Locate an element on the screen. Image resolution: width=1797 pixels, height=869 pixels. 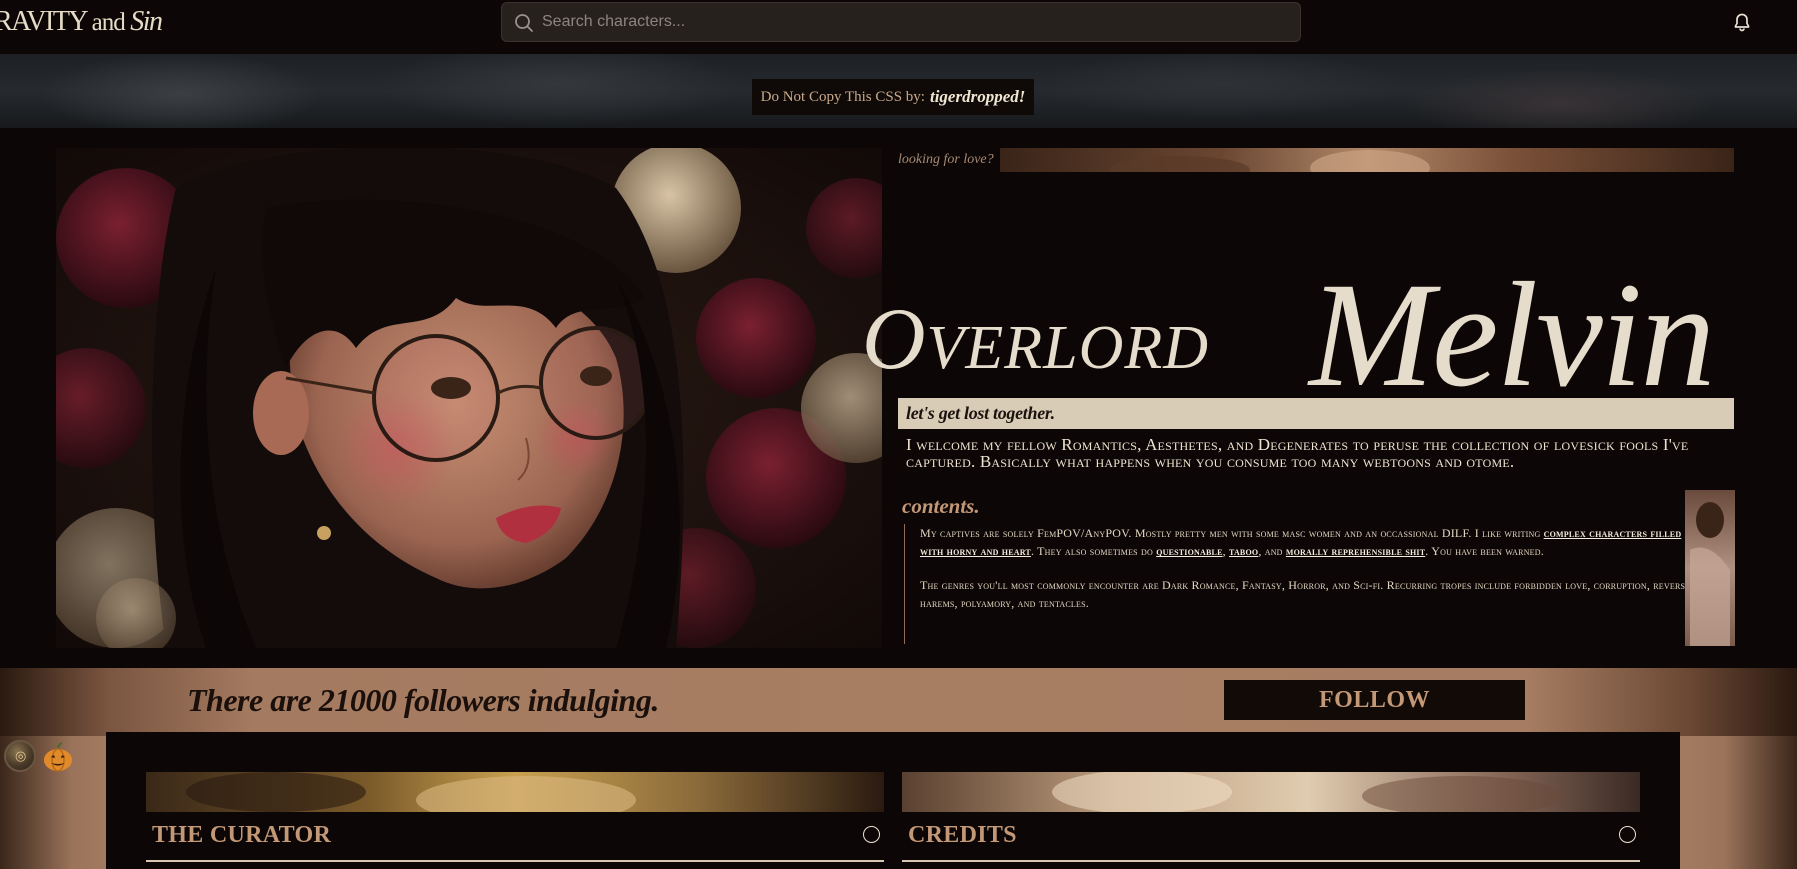
site-logo: RAVITY and Sin is located at coordinates (81, 22).